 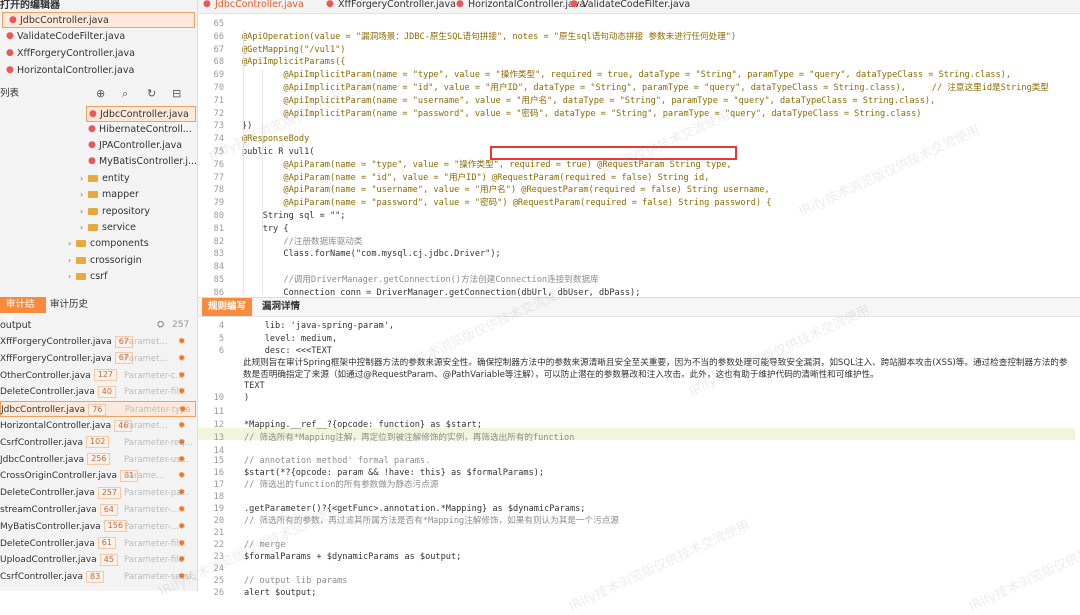 I want to click on explorer-folder-label: mapper, so click(x=120, y=195).